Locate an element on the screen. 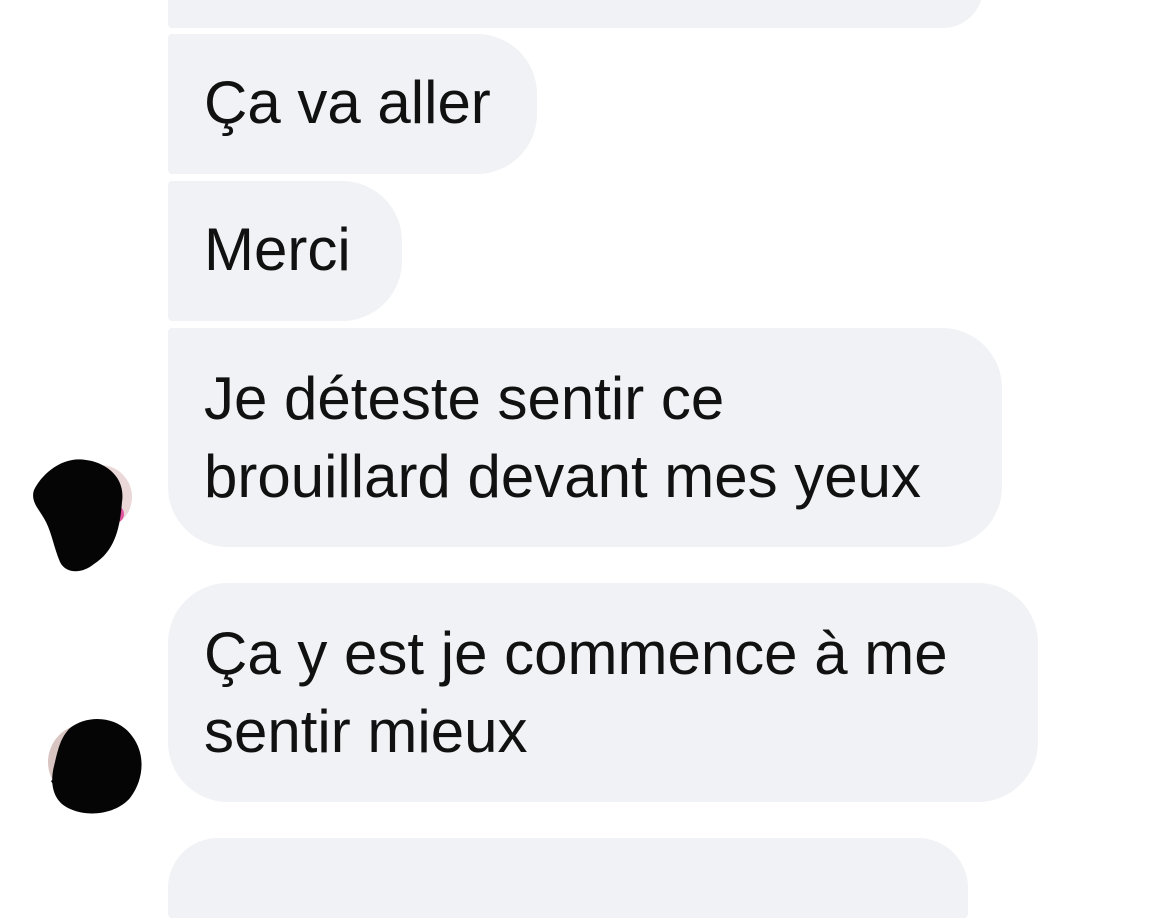 This screenshot has height=918, width=1170. message-bubble-partial-top is located at coordinates (575, 14).